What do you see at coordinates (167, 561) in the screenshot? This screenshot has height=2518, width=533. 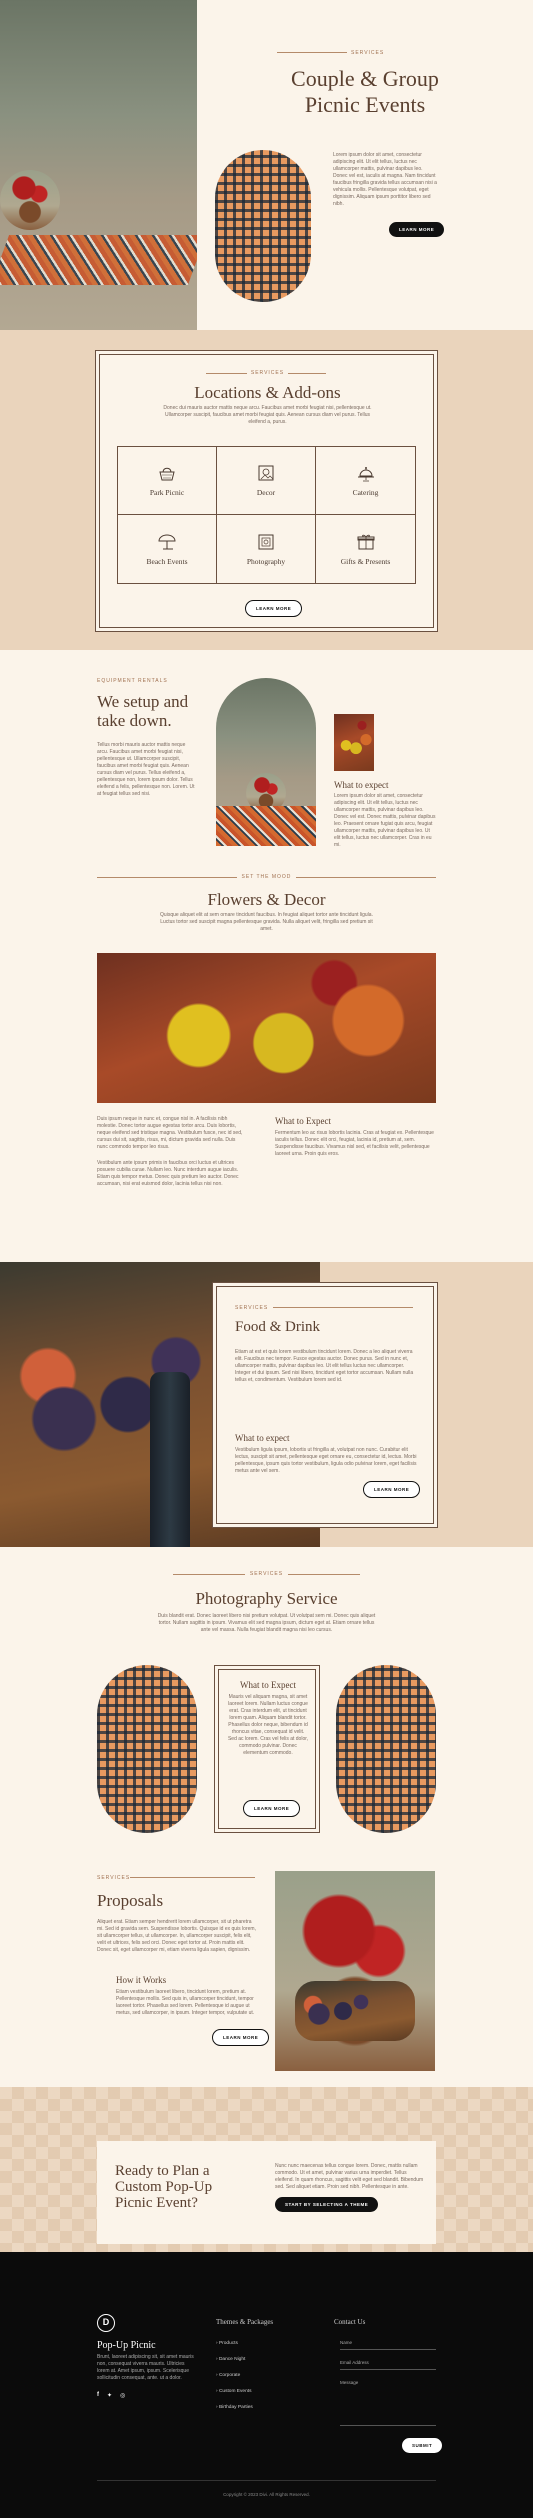 I see `location-label: Beach Events` at bounding box center [167, 561].